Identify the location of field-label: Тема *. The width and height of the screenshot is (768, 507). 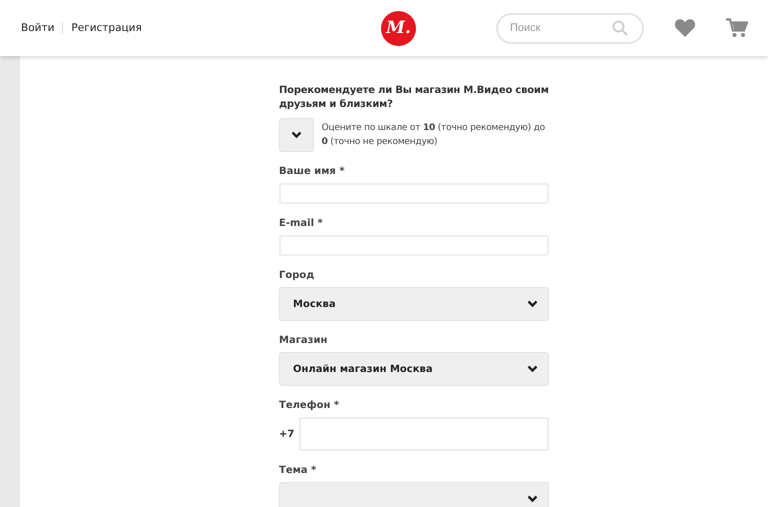
(298, 470).